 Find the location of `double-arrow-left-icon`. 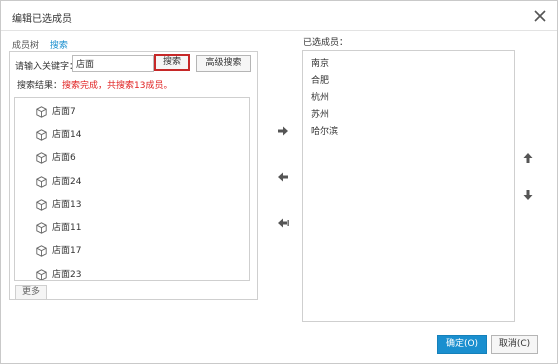

double-arrow-left-icon is located at coordinates (283, 223).